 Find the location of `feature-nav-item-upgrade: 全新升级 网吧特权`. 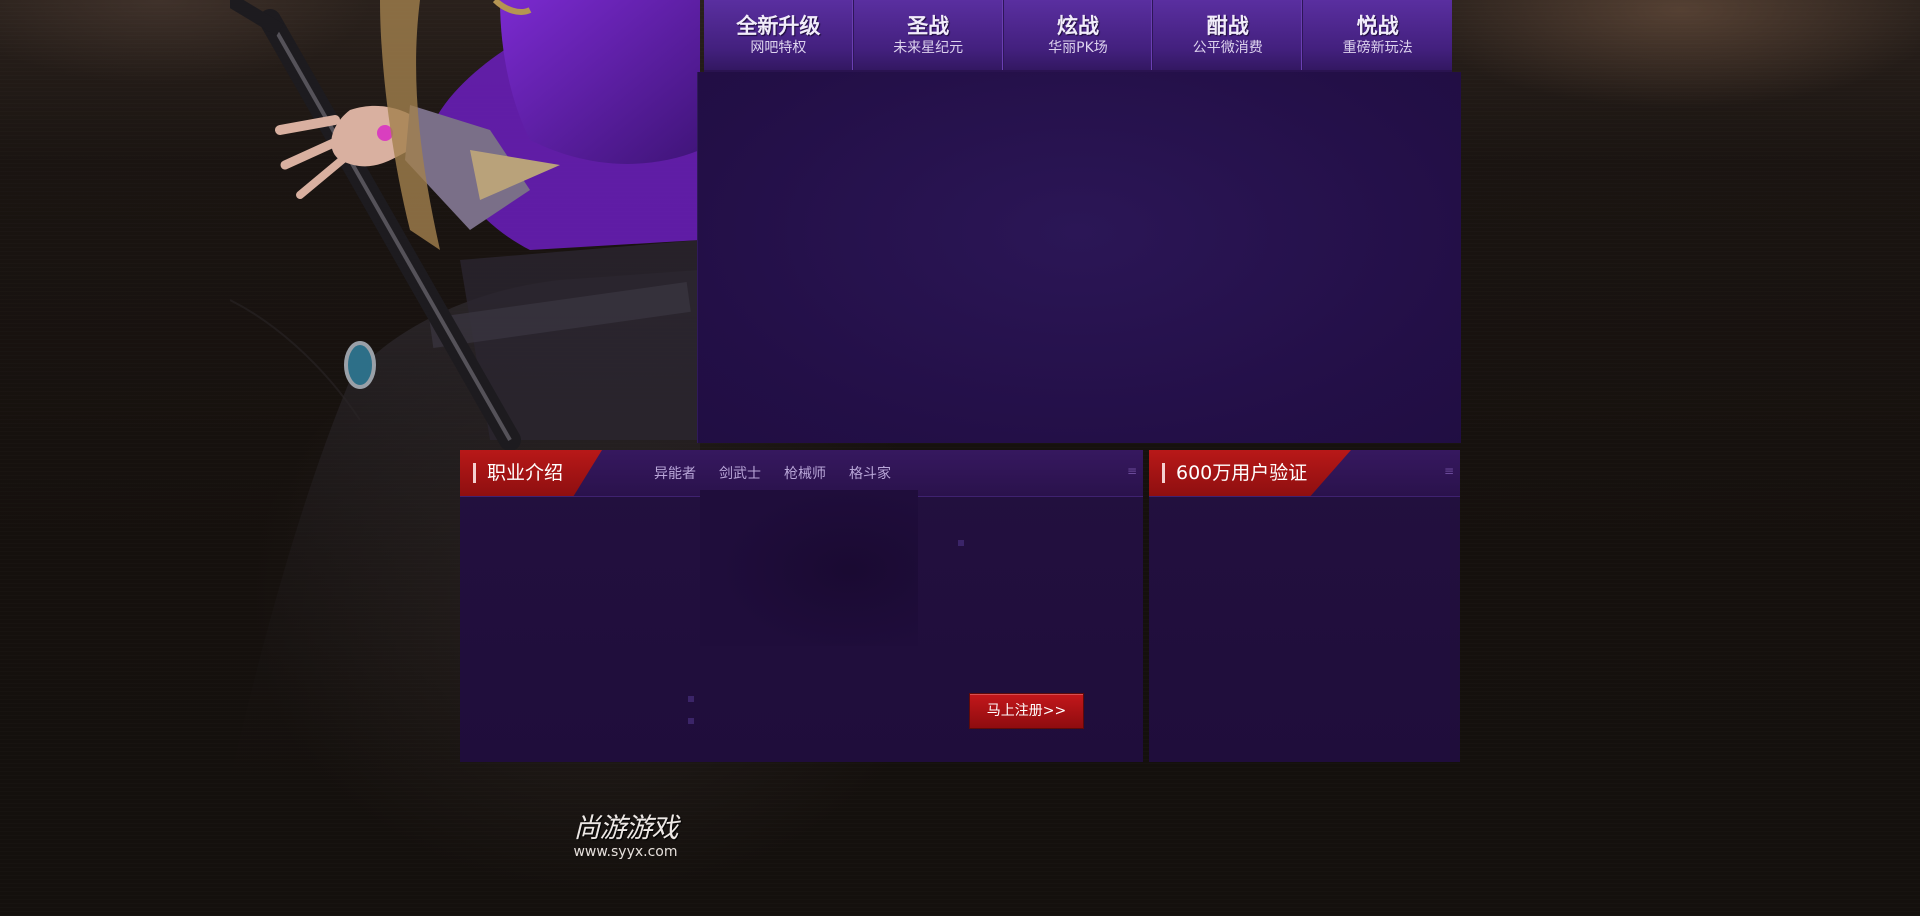

feature-nav-item-upgrade: 全新升级 网吧特权 is located at coordinates (779, 35).